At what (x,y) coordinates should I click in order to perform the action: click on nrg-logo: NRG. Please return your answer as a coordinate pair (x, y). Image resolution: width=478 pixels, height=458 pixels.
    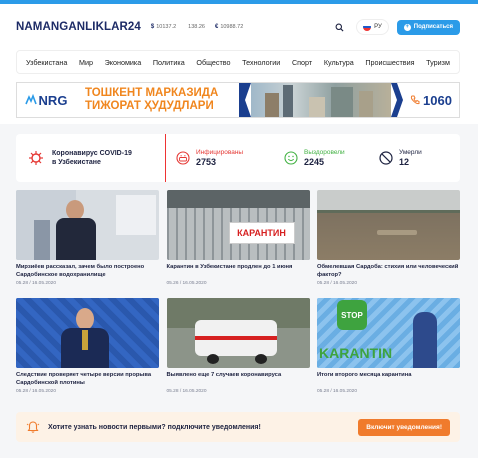
    Looking at the image, I should click on (46, 100).